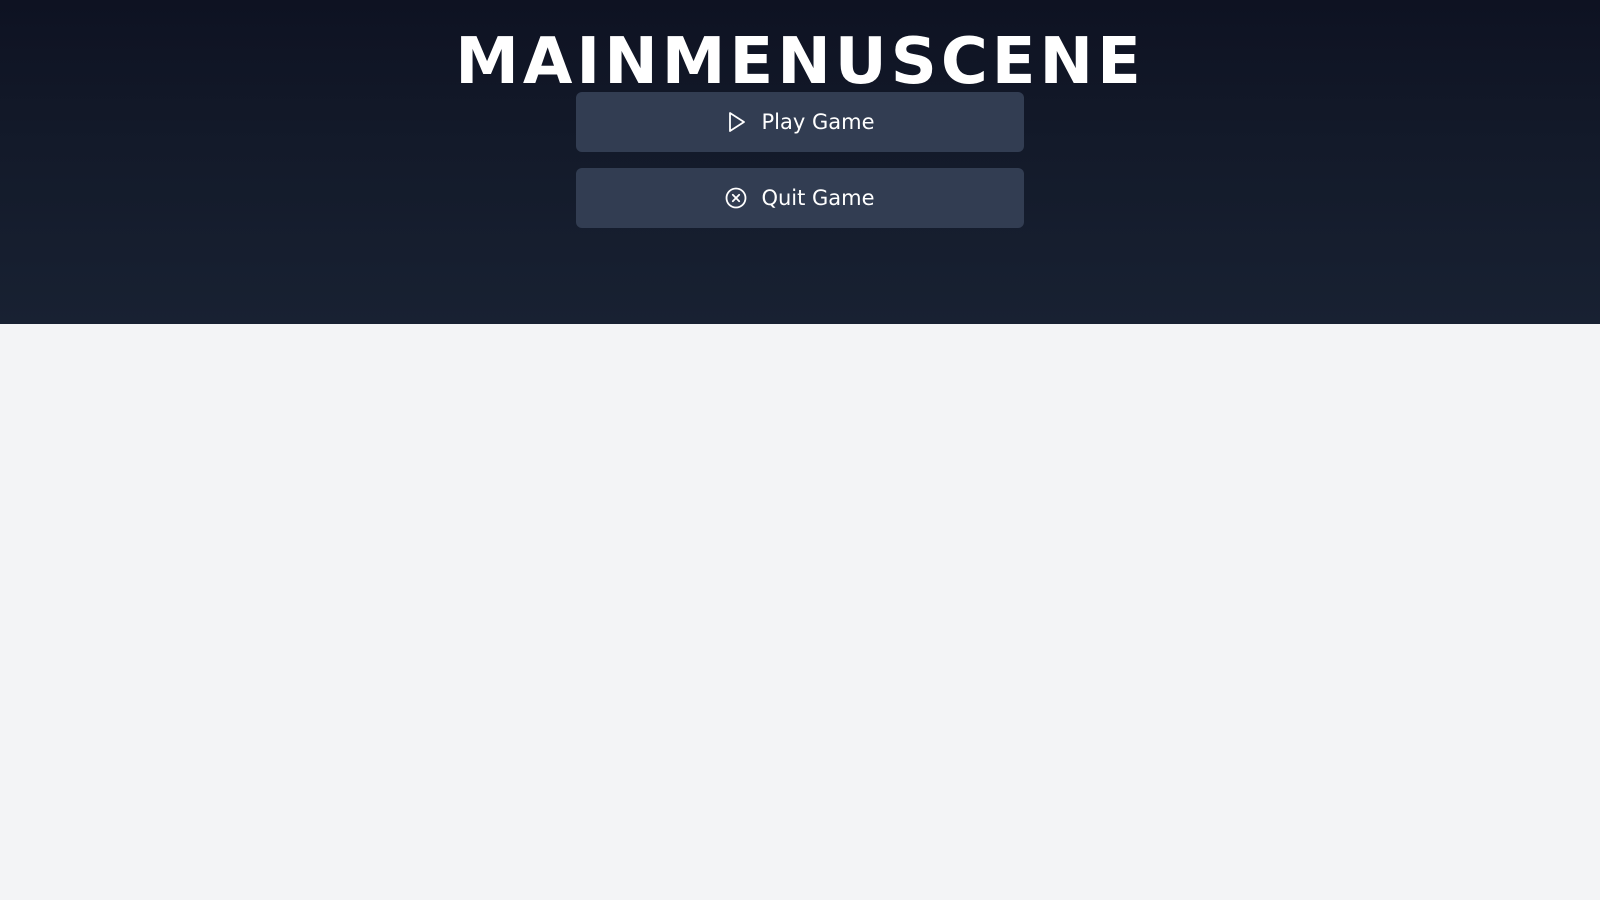  Describe the element at coordinates (736, 198) in the screenshot. I see `close-circle-icon` at that location.